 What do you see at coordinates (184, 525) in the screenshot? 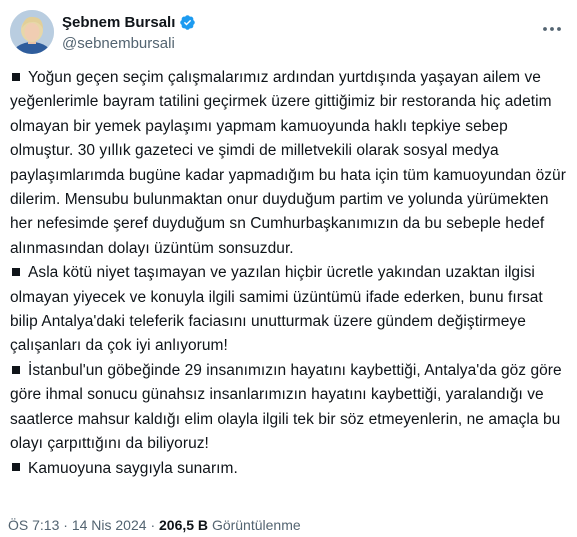
I see `views-count: 206,5 B` at bounding box center [184, 525].